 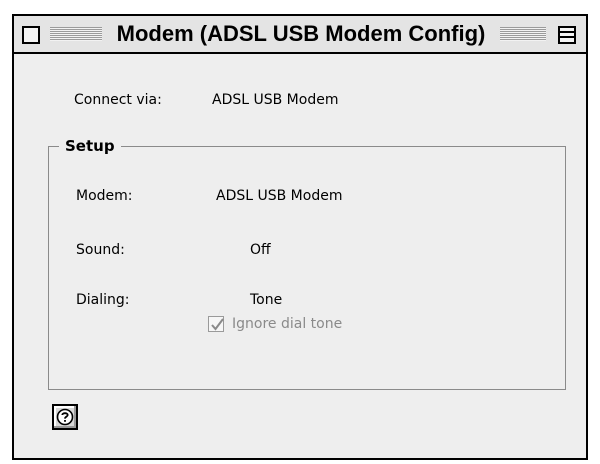 What do you see at coordinates (104, 196) in the screenshot?
I see `modem-label: Modem:` at bounding box center [104, 196].